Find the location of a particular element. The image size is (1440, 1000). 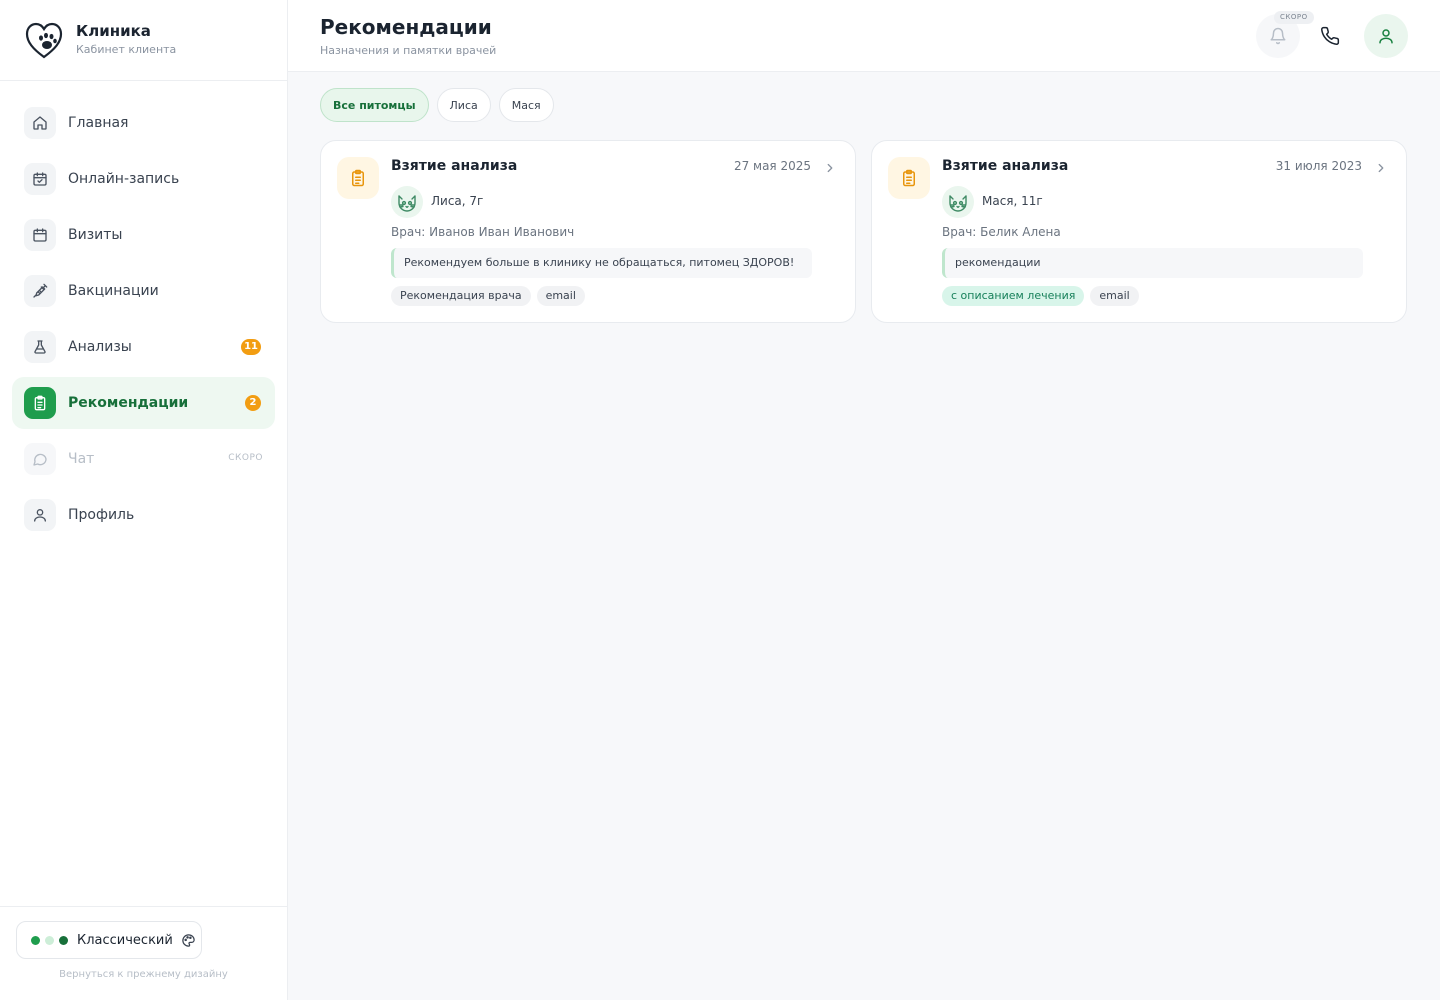

filter-all-pets: Все питомцы is located at coordinates (374, 105).